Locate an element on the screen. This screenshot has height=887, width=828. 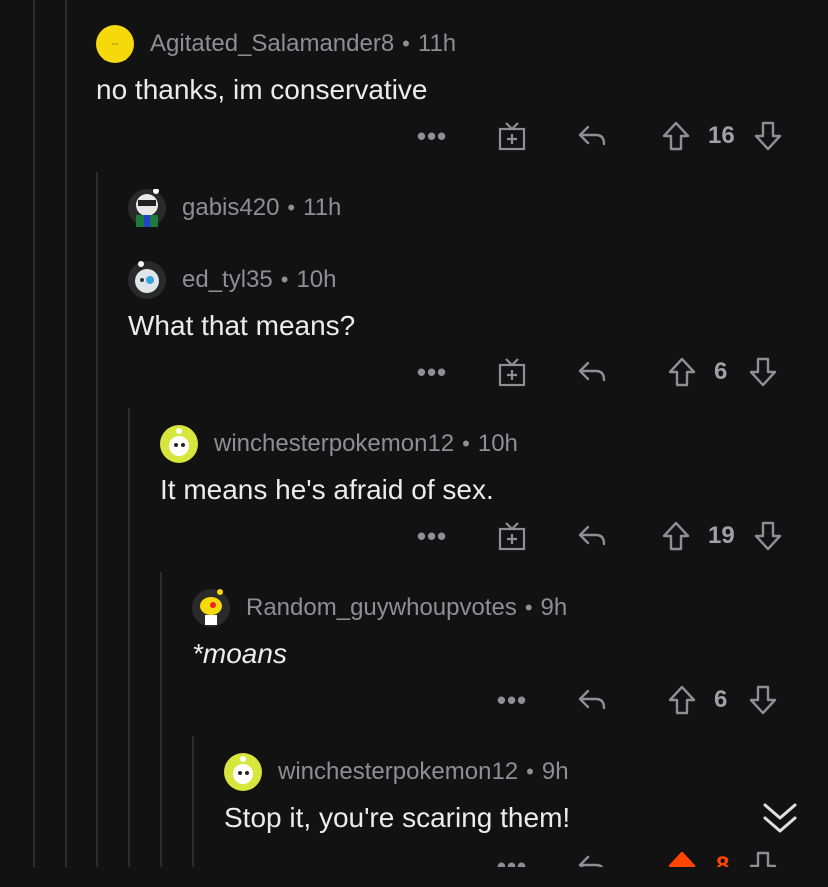
username: gabis420 is located at coordinates (230, 208).